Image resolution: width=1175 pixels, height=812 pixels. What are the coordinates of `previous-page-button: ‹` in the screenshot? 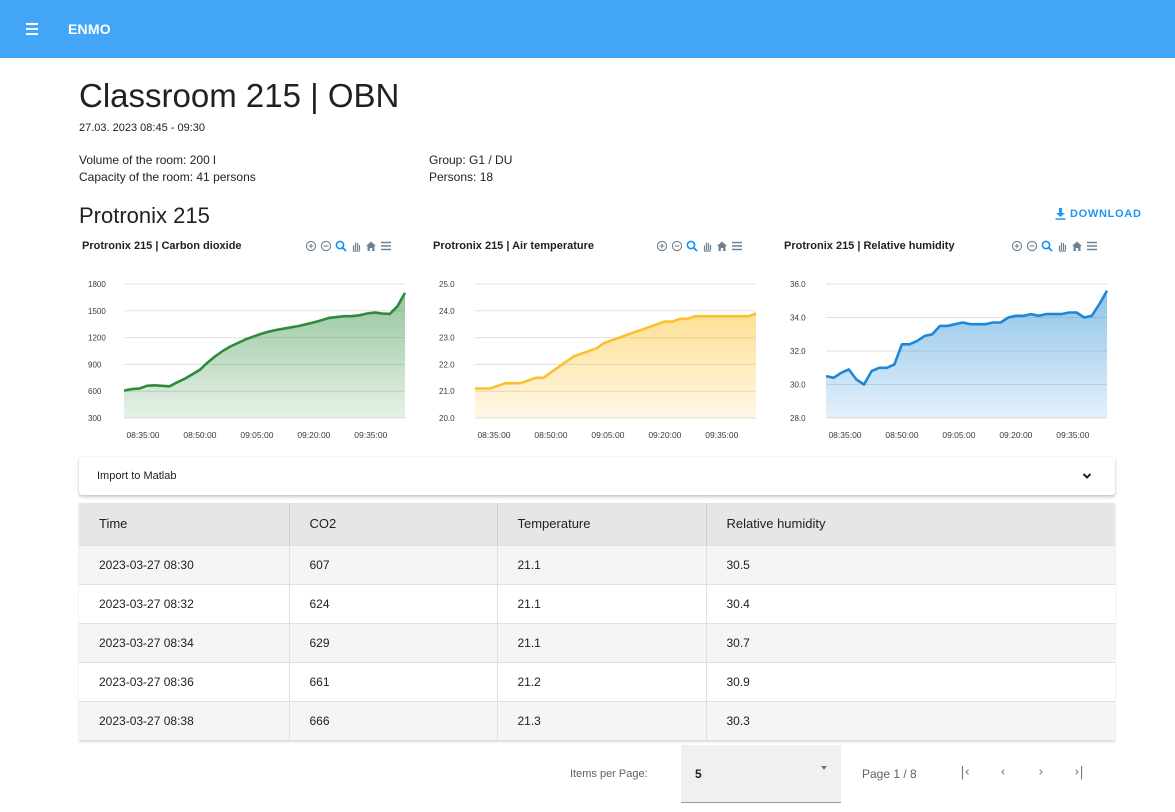 It's located at (1003, 774).